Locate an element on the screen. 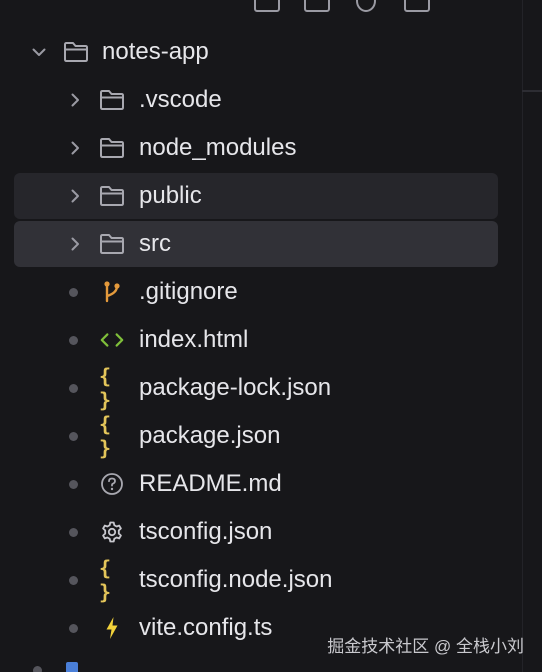 The image size is (542, 672). tree-item-label: node_modules is located at coordinates (218, 147).